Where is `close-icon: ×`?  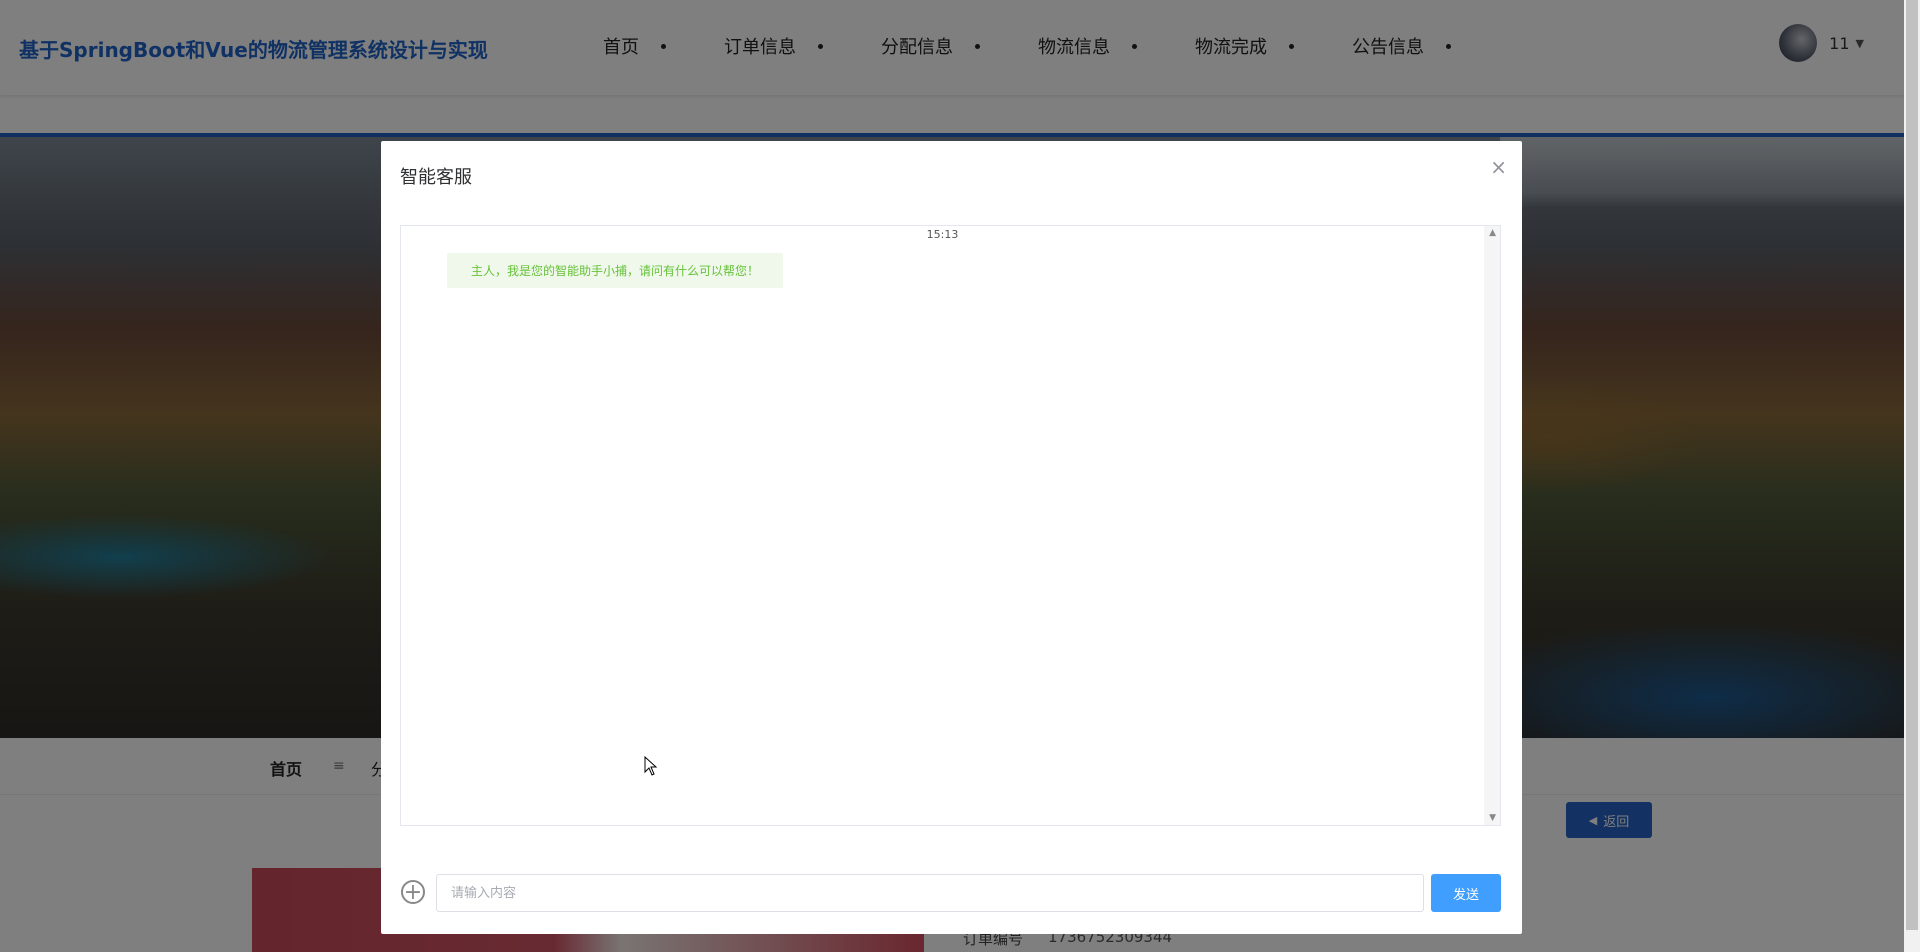 close-icon: × is located at coordinates (1498, 167).